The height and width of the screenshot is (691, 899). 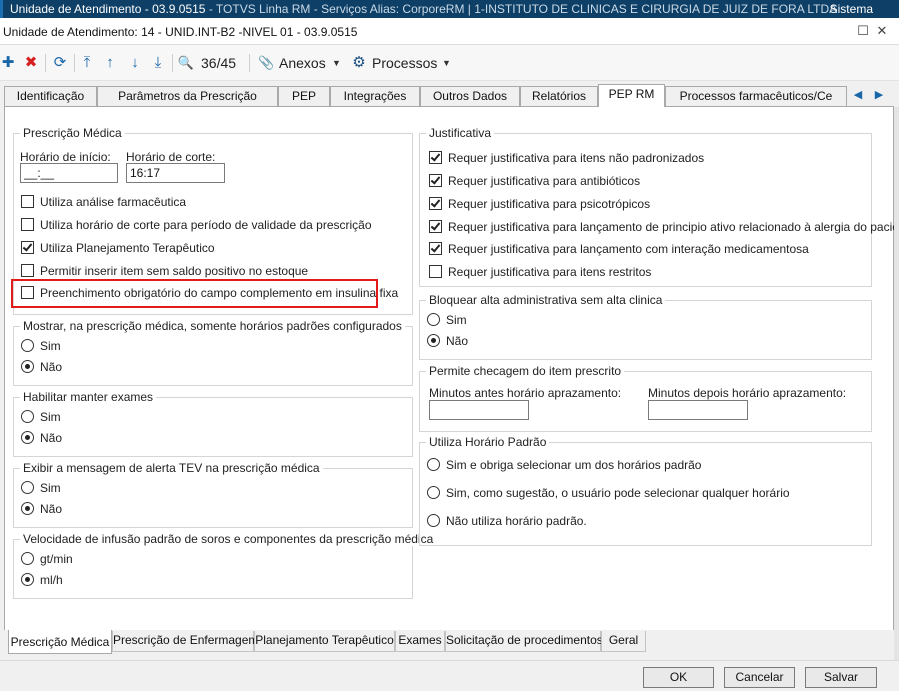 What do you see at coordinates (470, 96) in the screenshot?
I see `tab-outros-dados: Outros Dados` at bounding box center [470, 96].